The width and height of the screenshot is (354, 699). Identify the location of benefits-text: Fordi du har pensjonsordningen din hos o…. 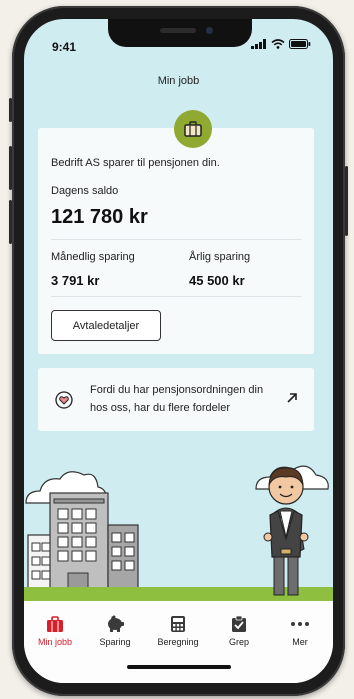
(177, 399).